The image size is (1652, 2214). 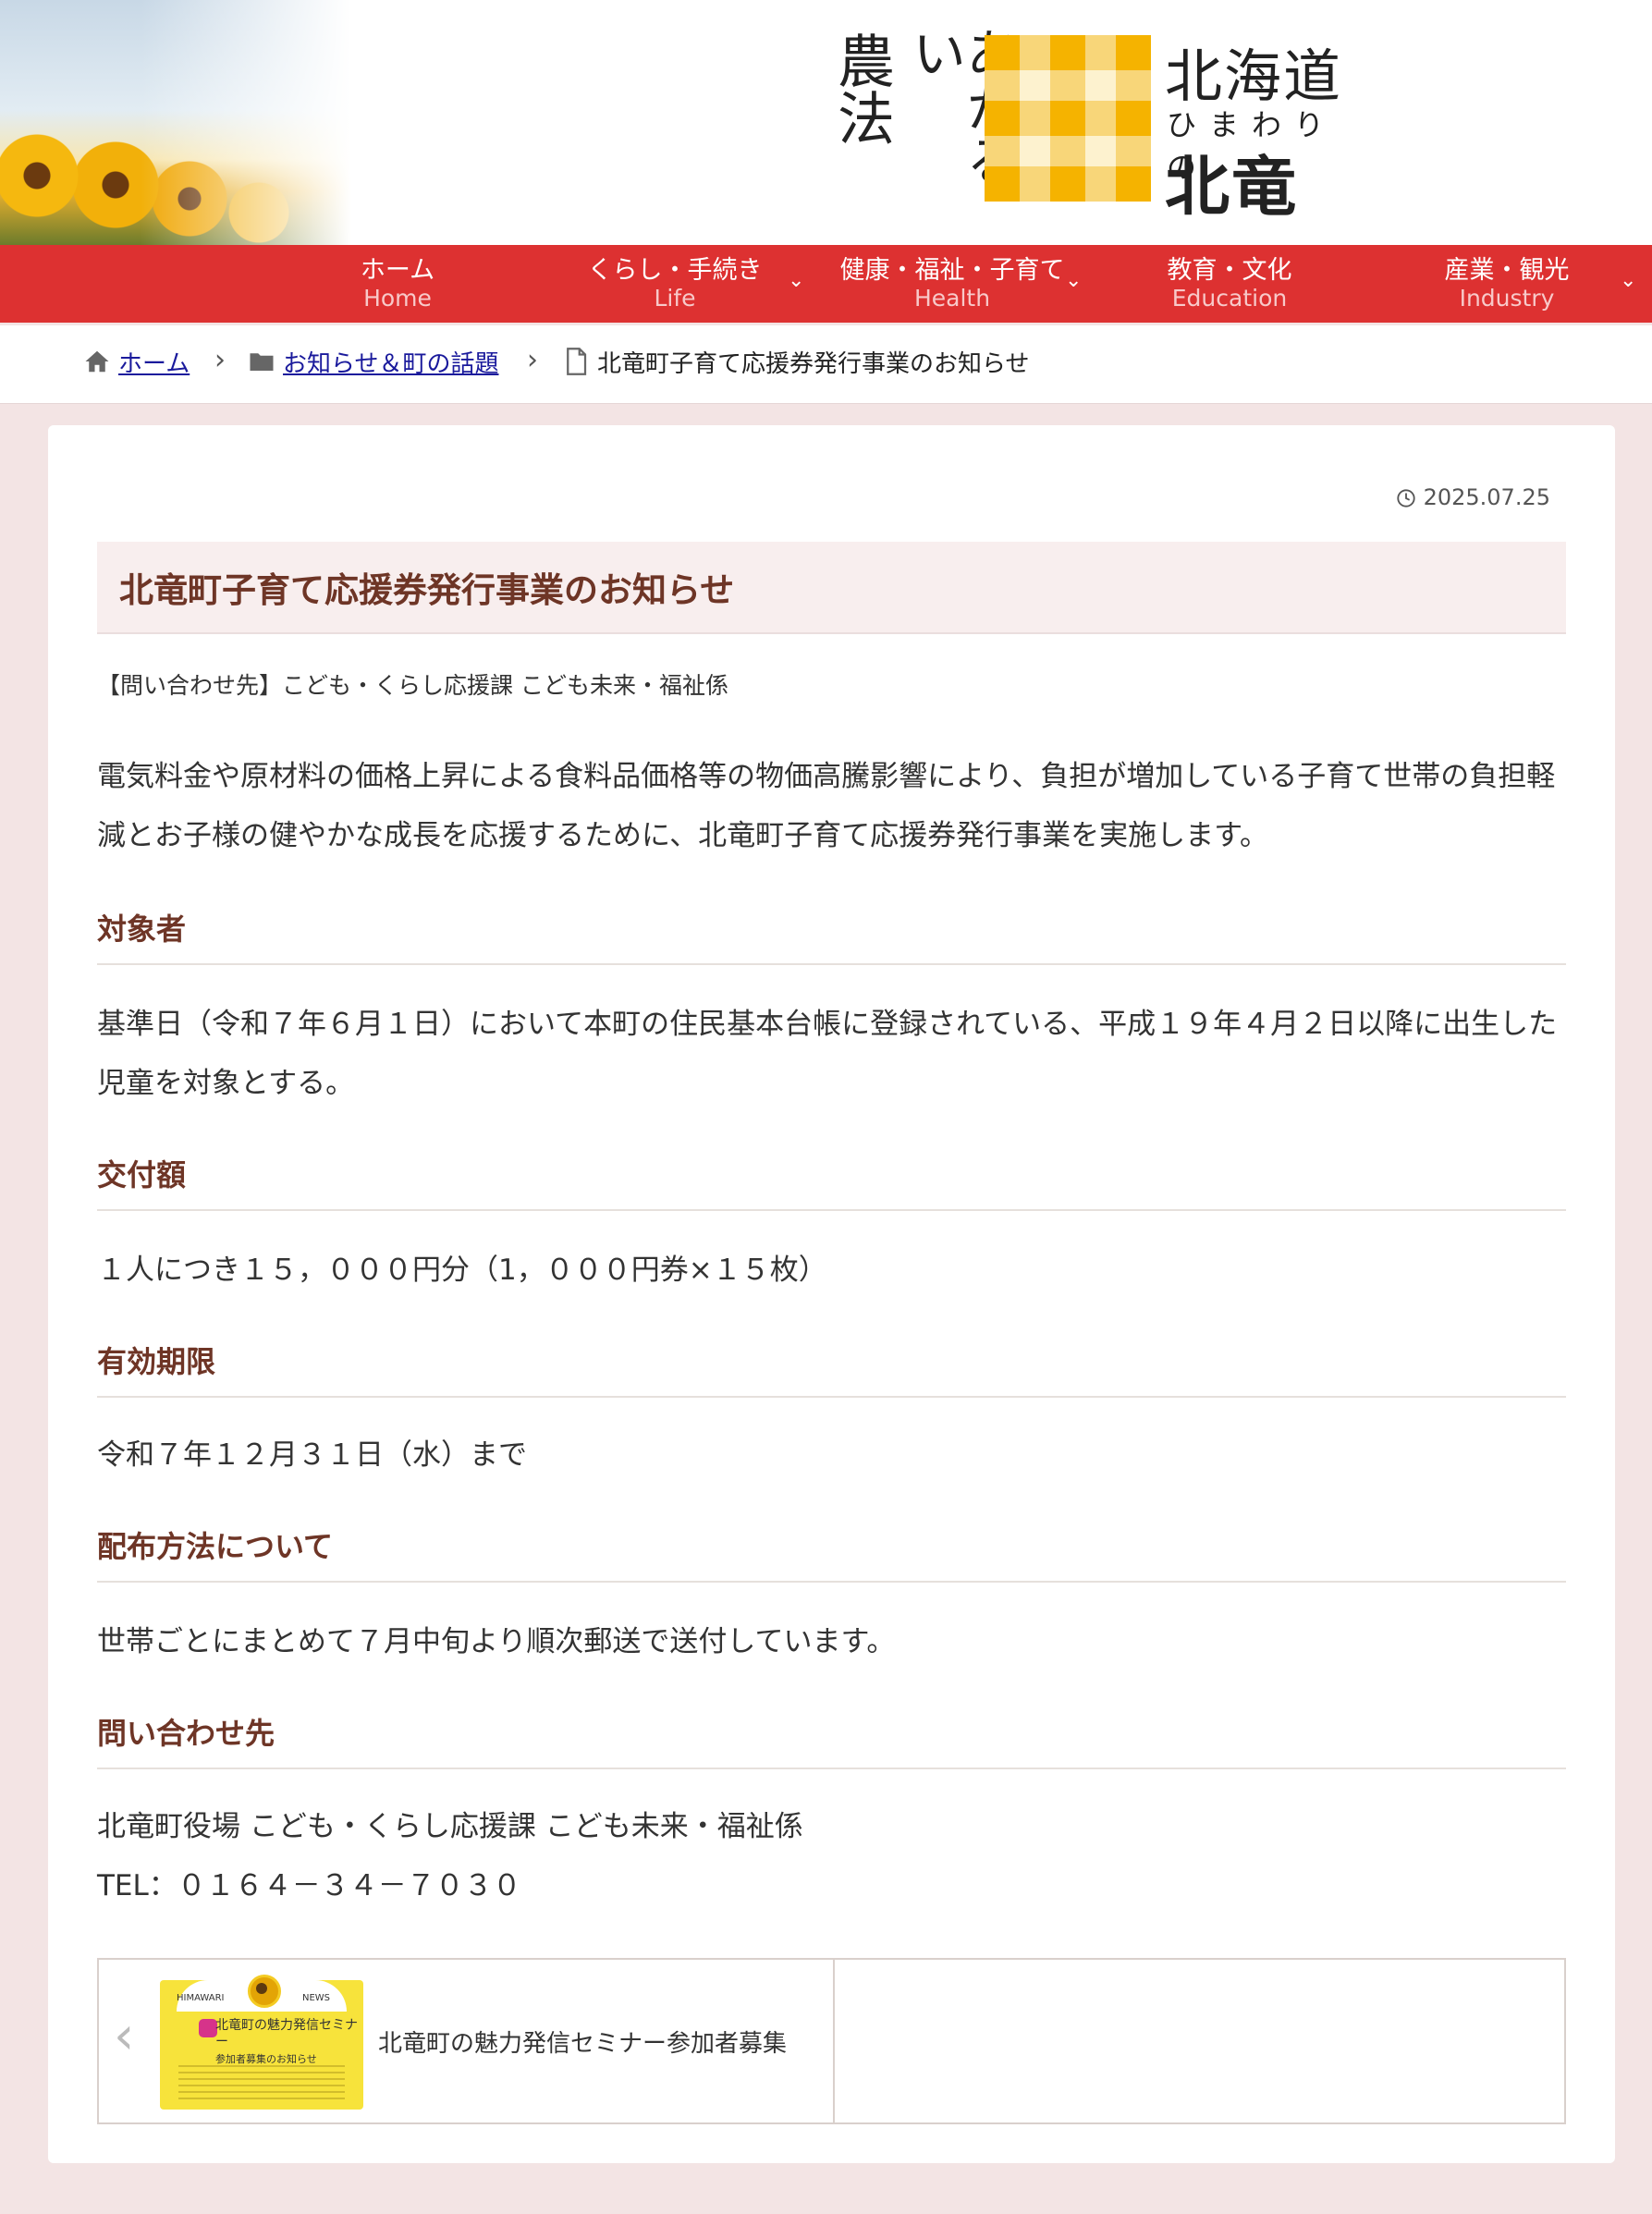 What do you see at coordinates (124, 2036) in the screenshot?
I see `chevron-left-icon: ‹` at bounding box center [124, 2036].